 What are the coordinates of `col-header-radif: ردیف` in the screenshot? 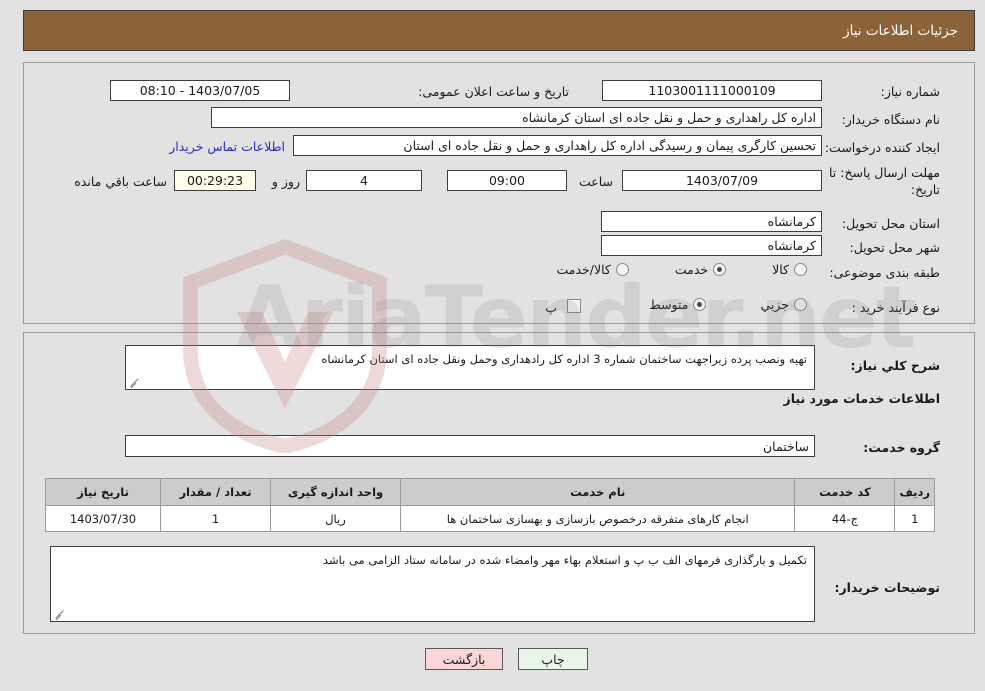 It's located at (914, 492).